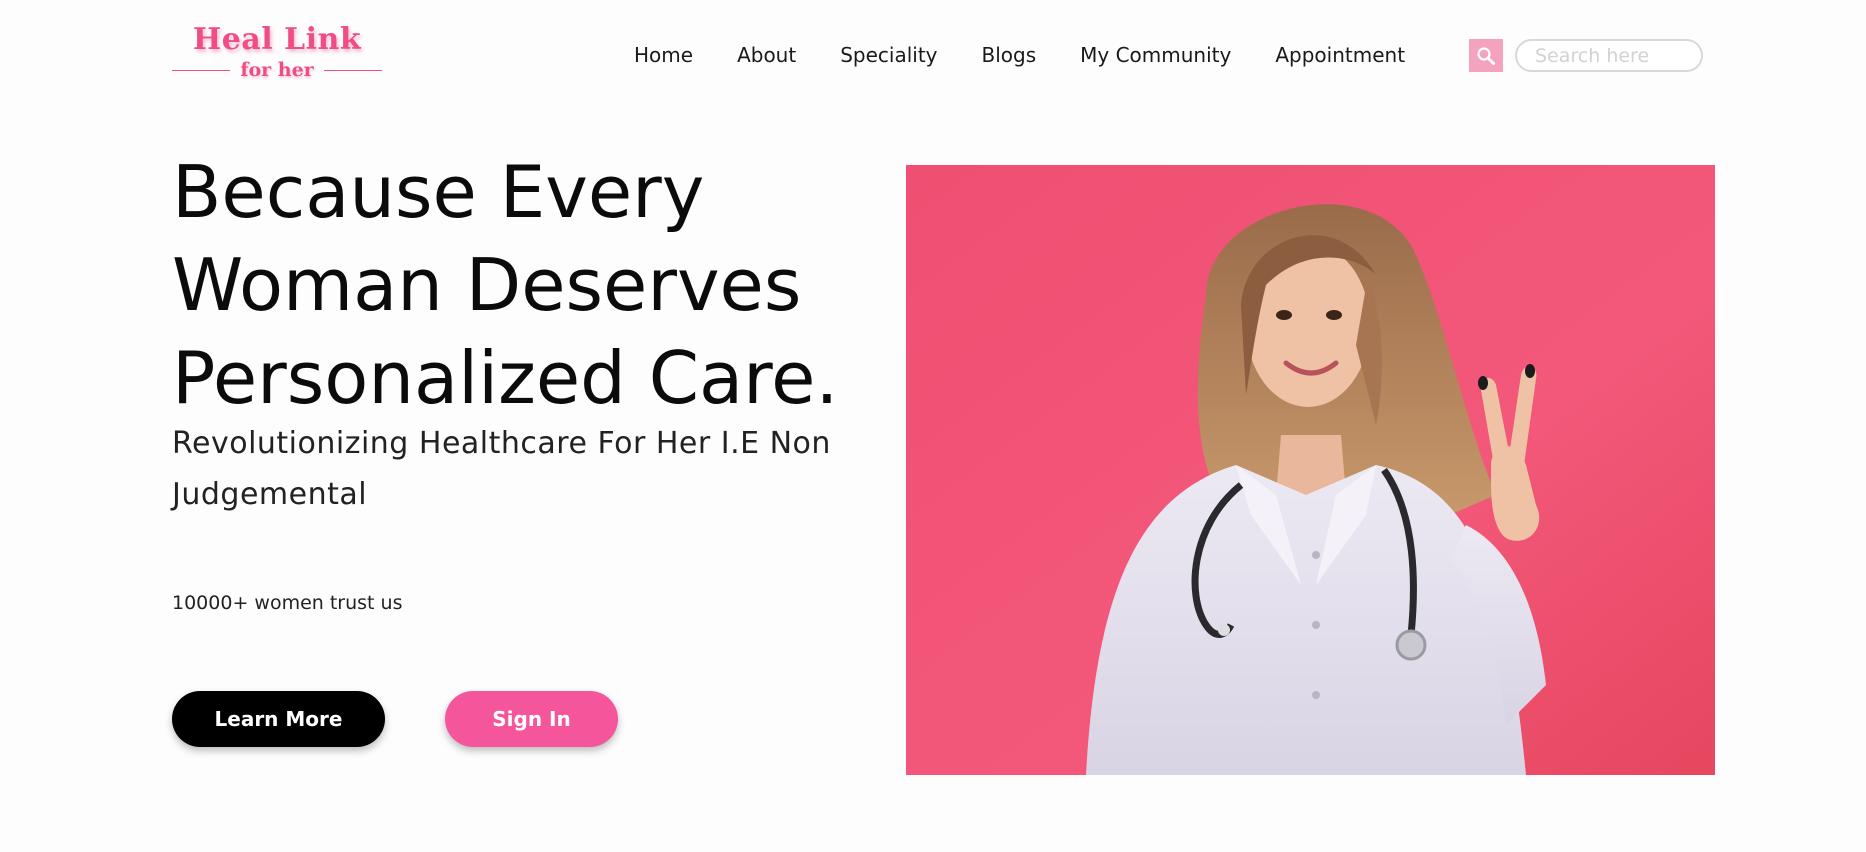  I want to click on logo-sub-row: for her, so click(277, 70).